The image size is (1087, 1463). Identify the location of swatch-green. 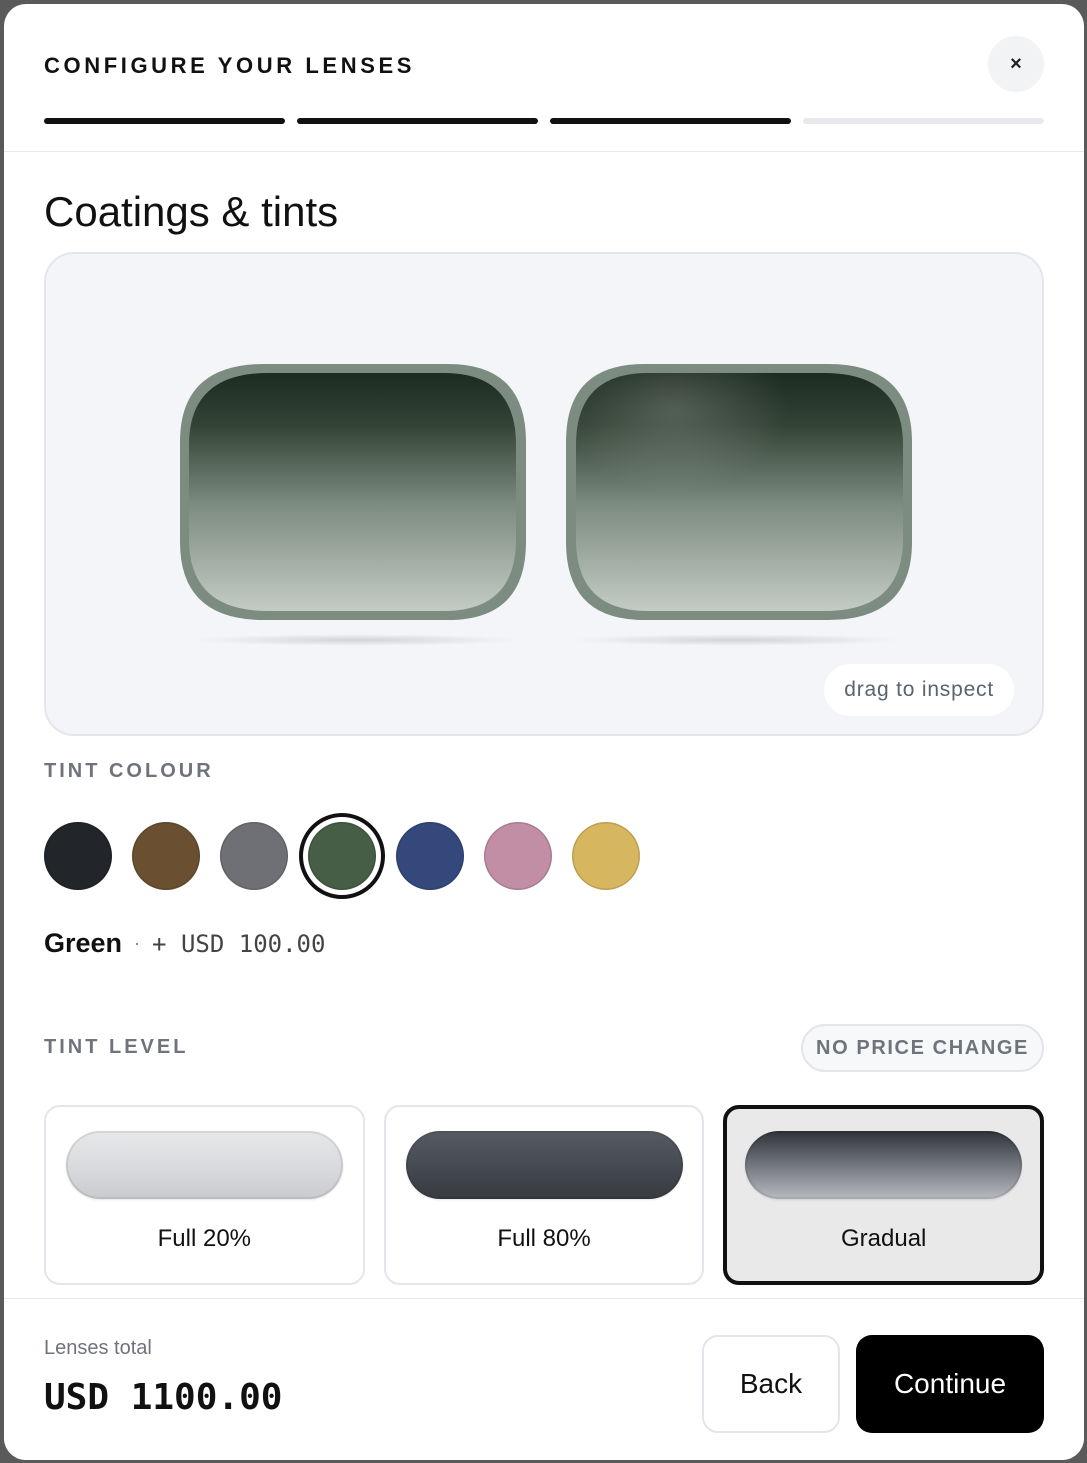
(342, 856).